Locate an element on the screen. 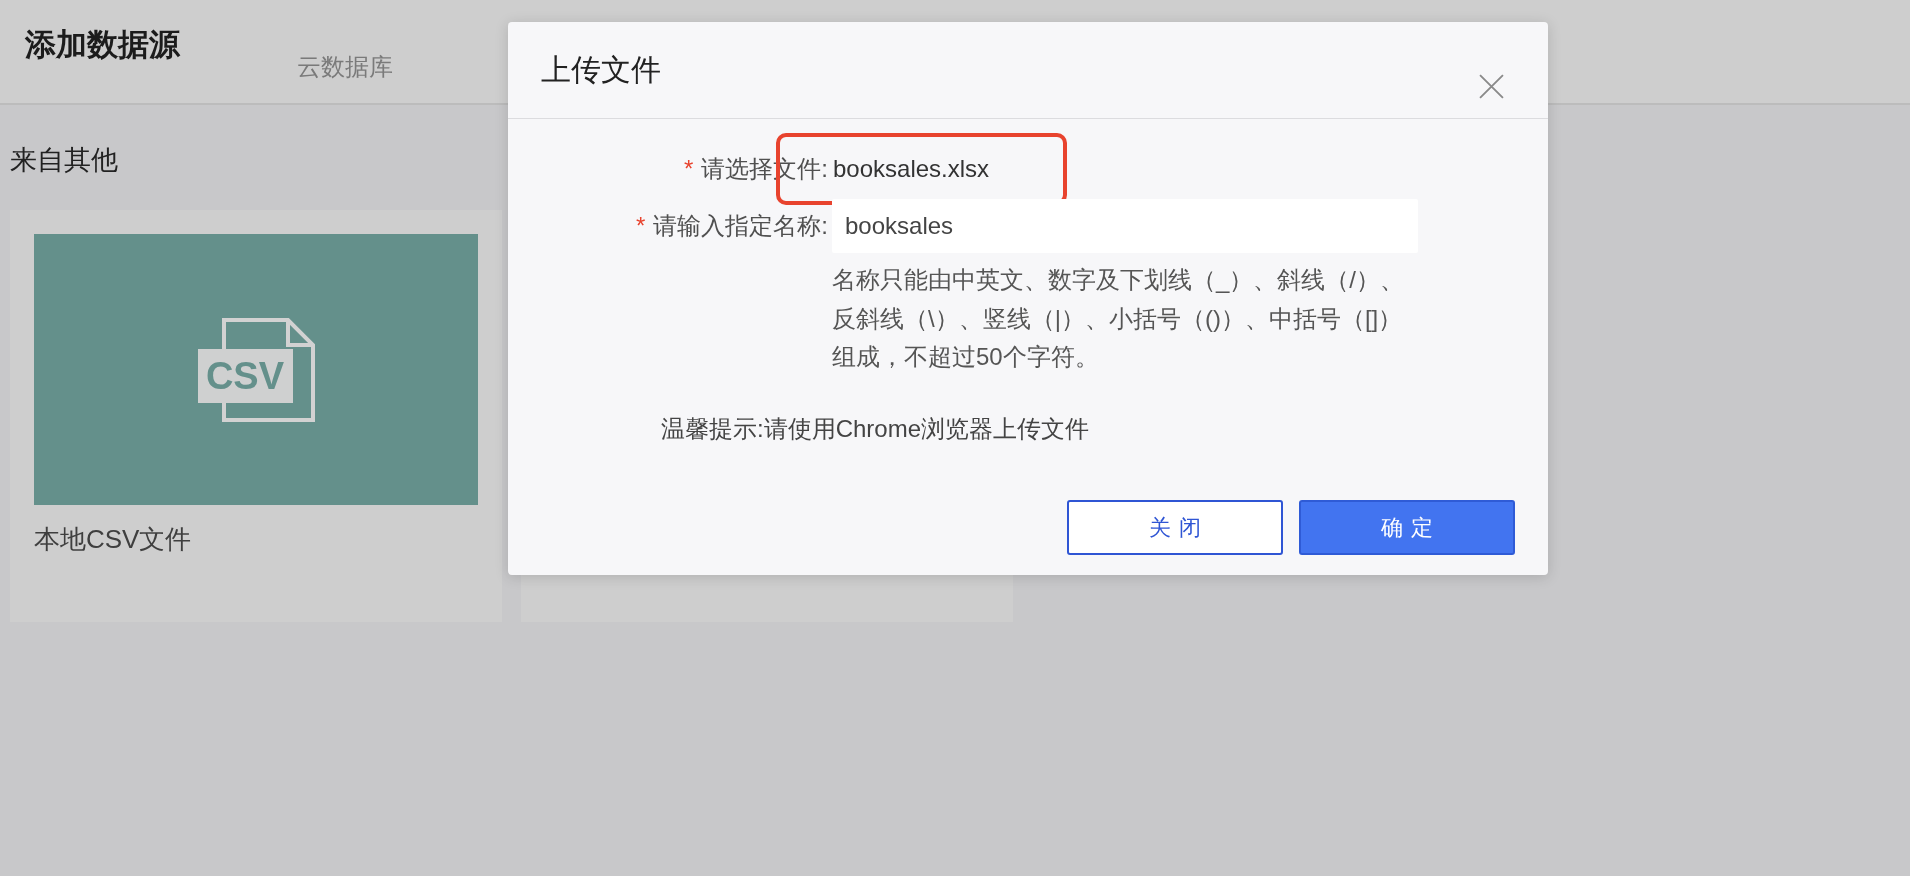 The width and height of the screenshot is (1910, 876). dialog-title: 上传文件 is located at coordinates (601, 70).